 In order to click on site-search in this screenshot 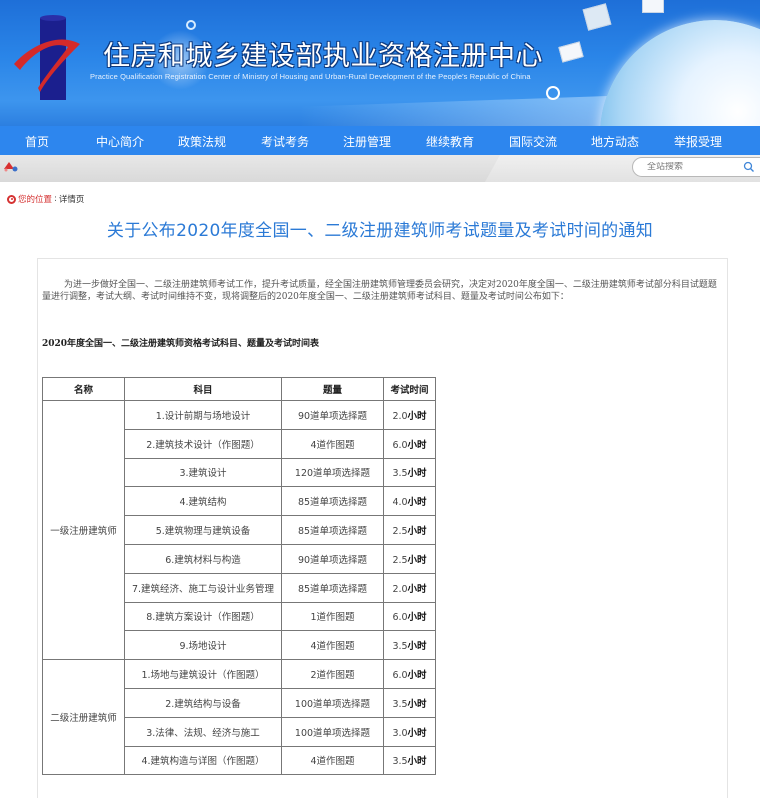, I will do `click(696, 167)`.